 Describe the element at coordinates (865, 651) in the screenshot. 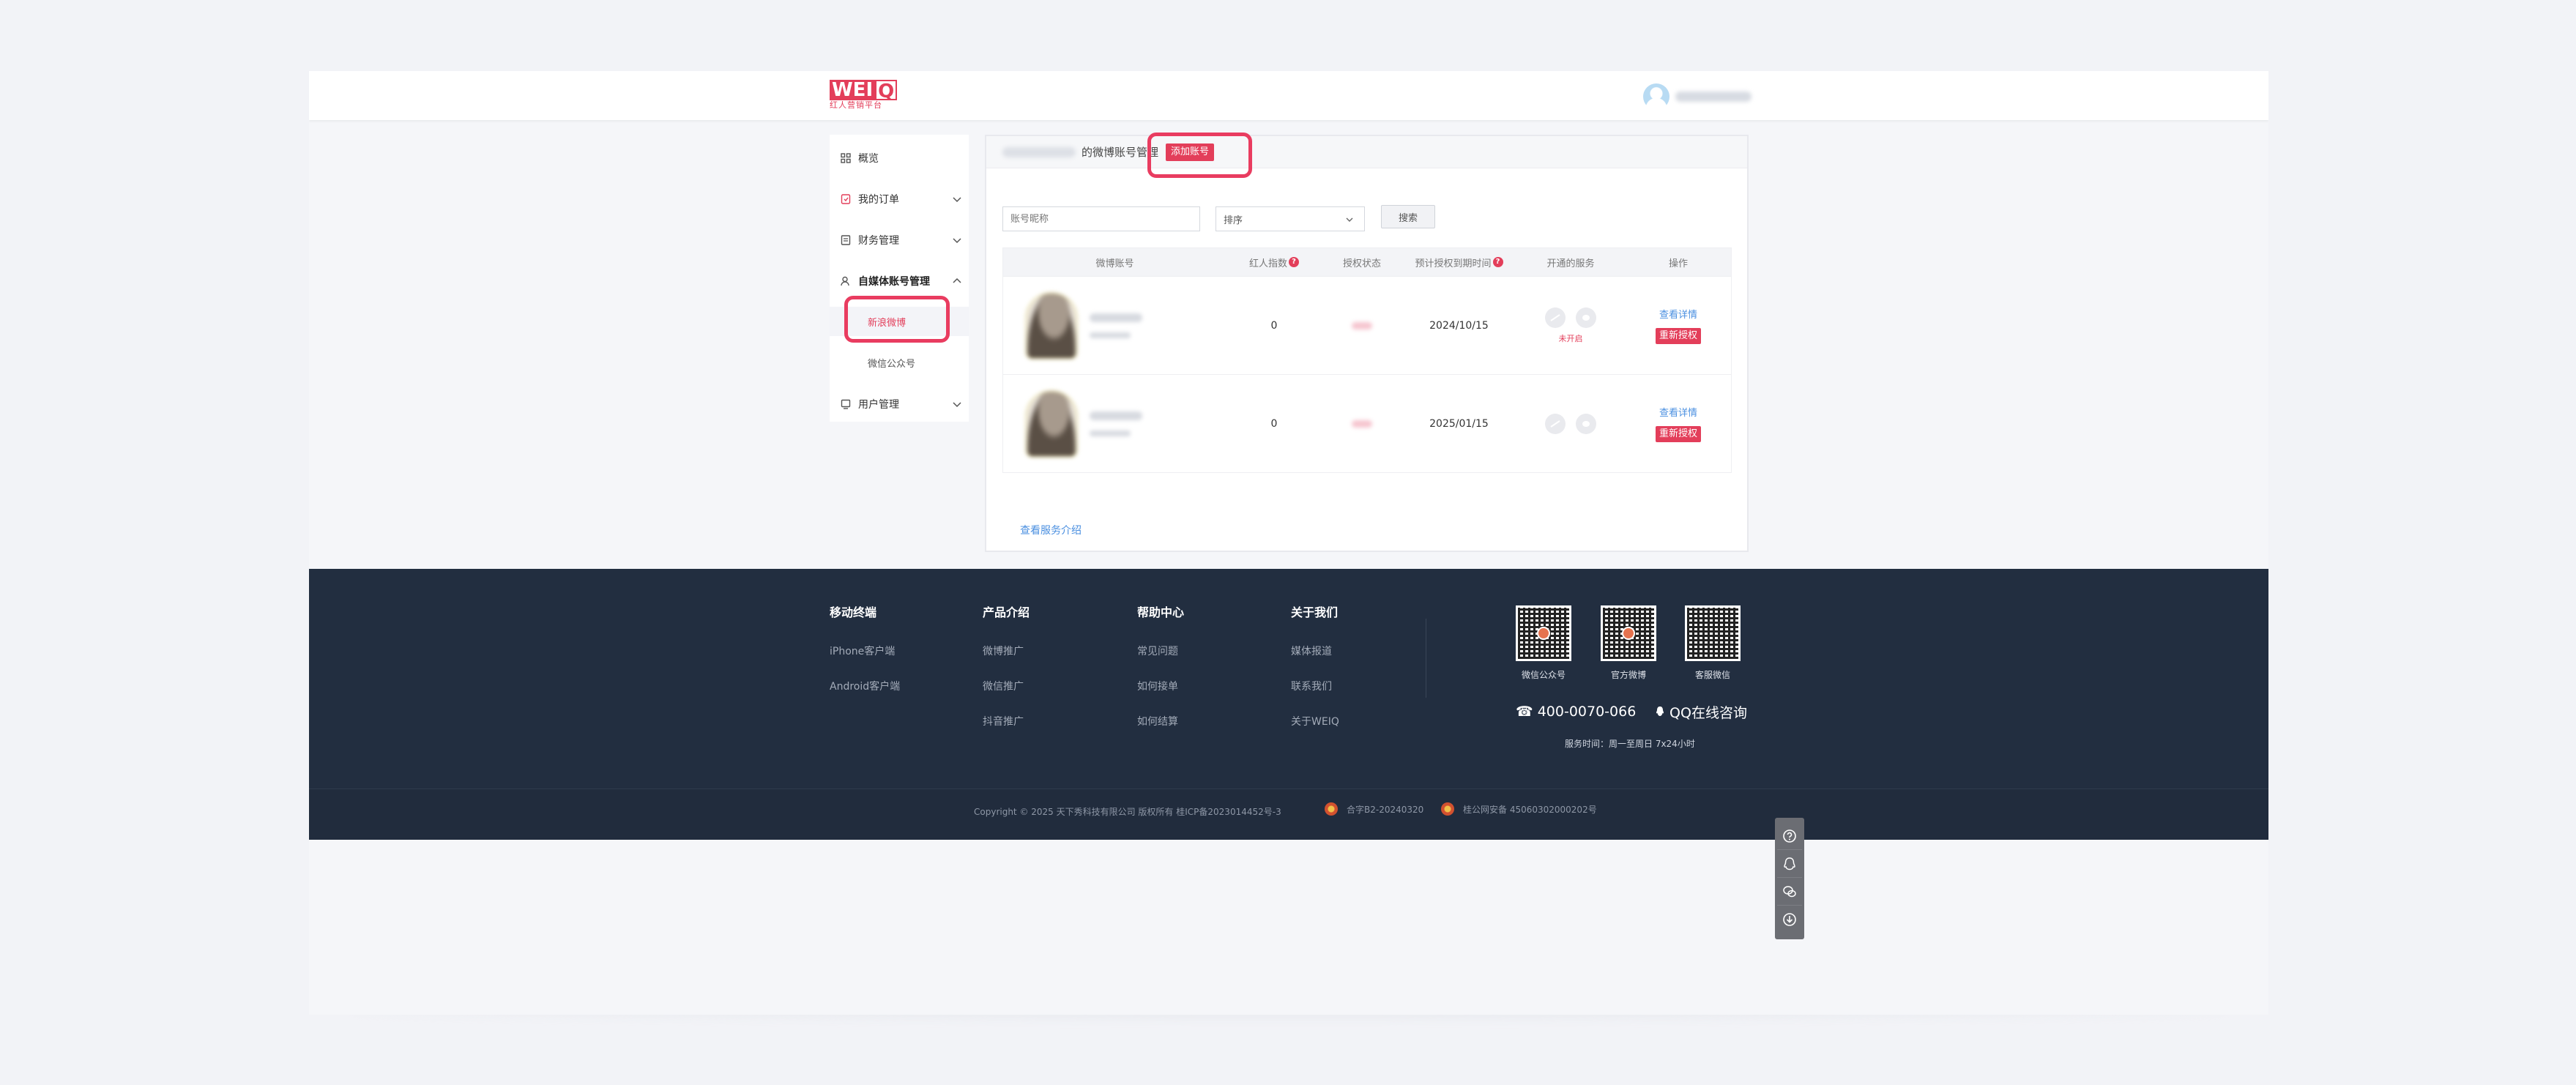

I see `footer-link: iPhone客户端` at that location.